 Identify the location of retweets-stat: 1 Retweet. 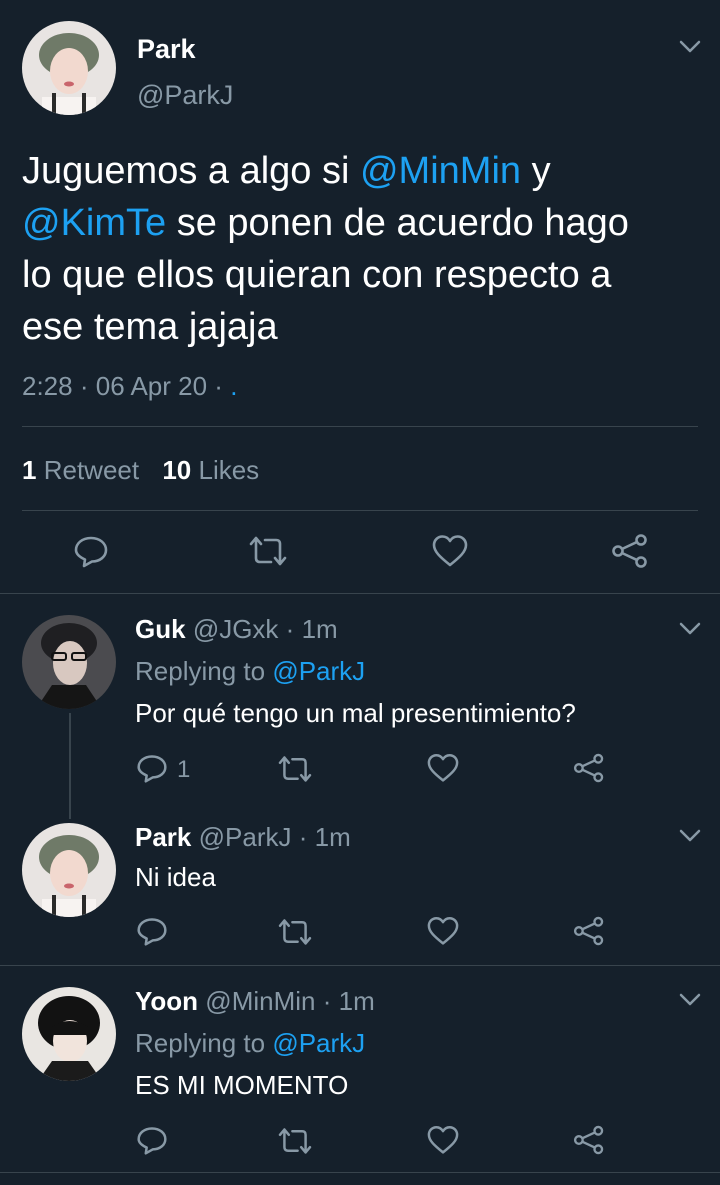
(84, 470).